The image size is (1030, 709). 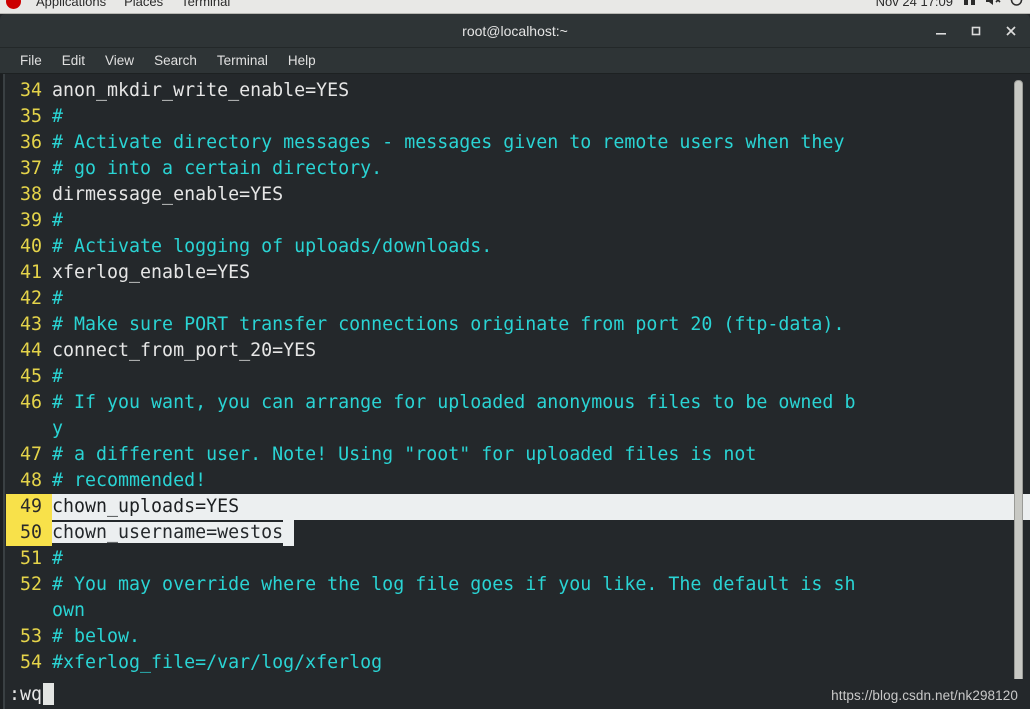 I want to click on line-number: 52, so click(x=30, y=584).